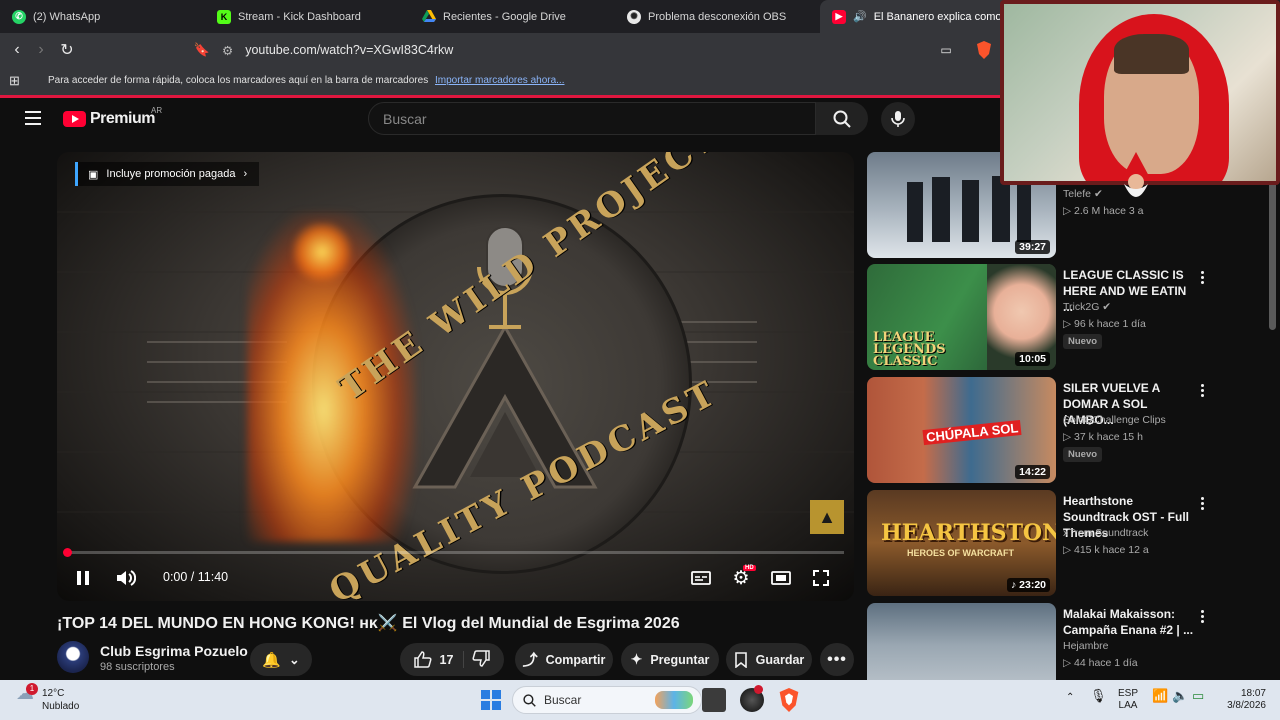 The width and height of the screenshot is (1280, 720). I want to click on site-settings-icon: ⚙, so click(227, 50).